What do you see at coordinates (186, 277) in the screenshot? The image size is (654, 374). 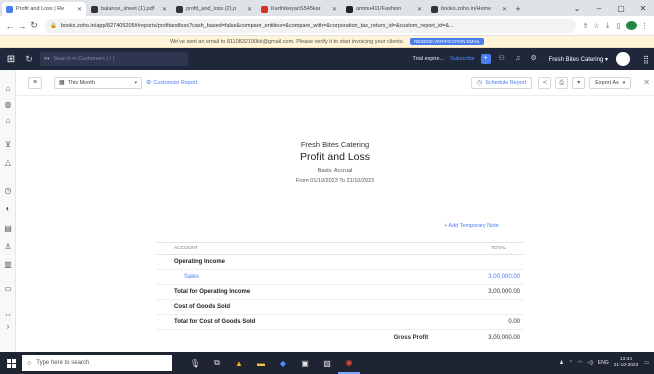 I see `account-link-sales: Sales` at bounding box center [186, 277].